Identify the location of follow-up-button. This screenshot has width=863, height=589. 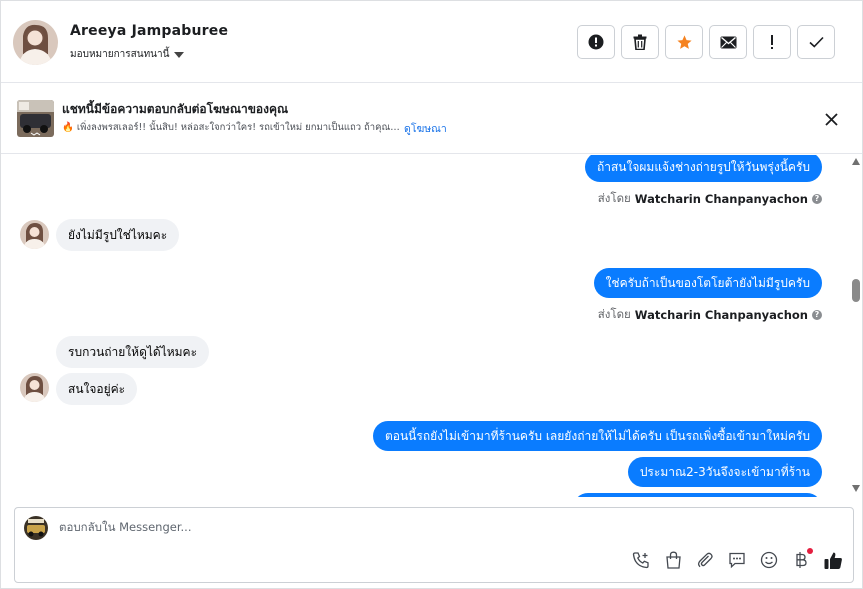
(772, 42).